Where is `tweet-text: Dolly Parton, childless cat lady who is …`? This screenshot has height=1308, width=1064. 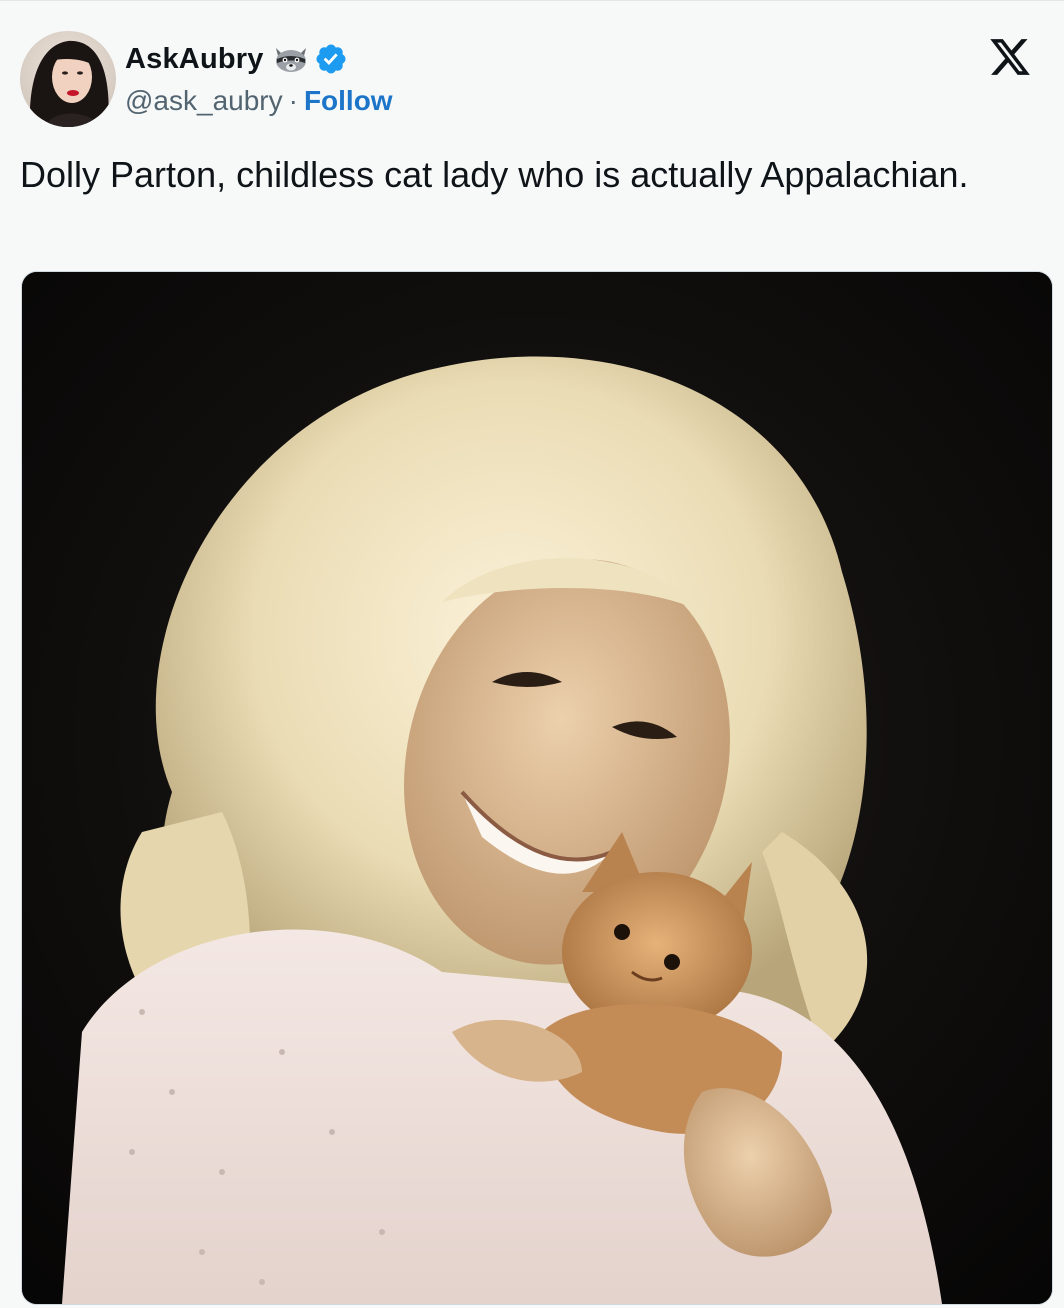 tweet-text: Dolly Parton, childless cat lady who is … is located at coordinates (494, 174).